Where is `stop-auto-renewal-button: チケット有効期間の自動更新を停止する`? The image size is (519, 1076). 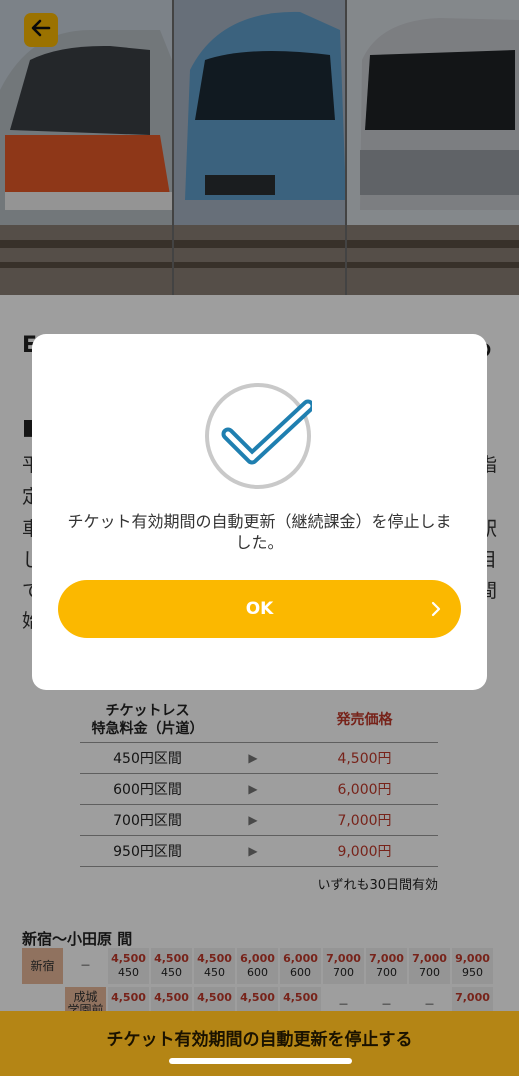
stop-auto-renewal-button: チケット有効期間の自動更新を停止する is located at coordinates (259, 1043).